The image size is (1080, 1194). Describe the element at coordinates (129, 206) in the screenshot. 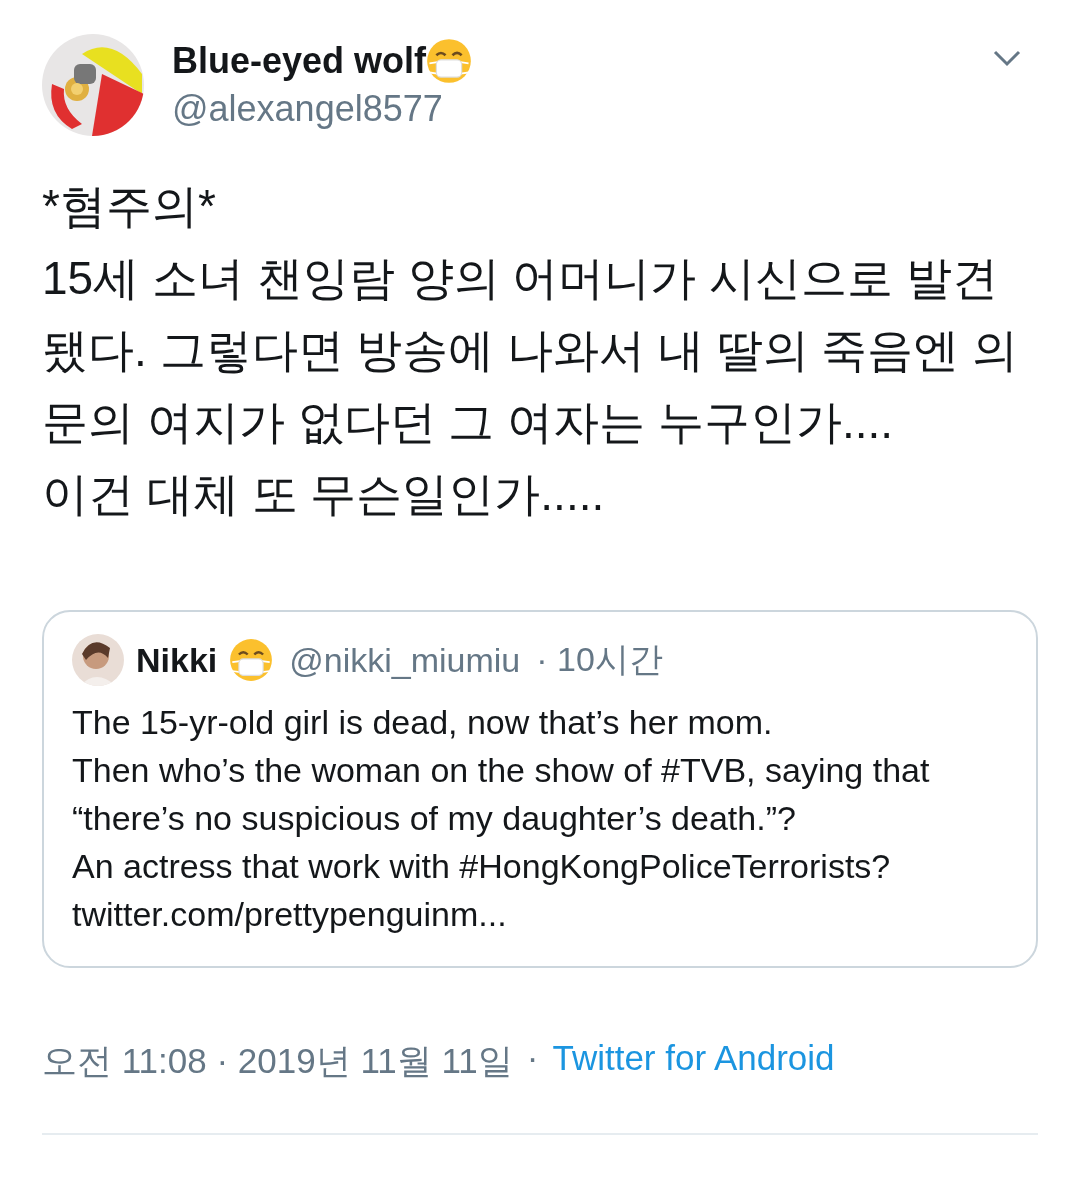

I see `tweet-text: *혐주의*` at that location.